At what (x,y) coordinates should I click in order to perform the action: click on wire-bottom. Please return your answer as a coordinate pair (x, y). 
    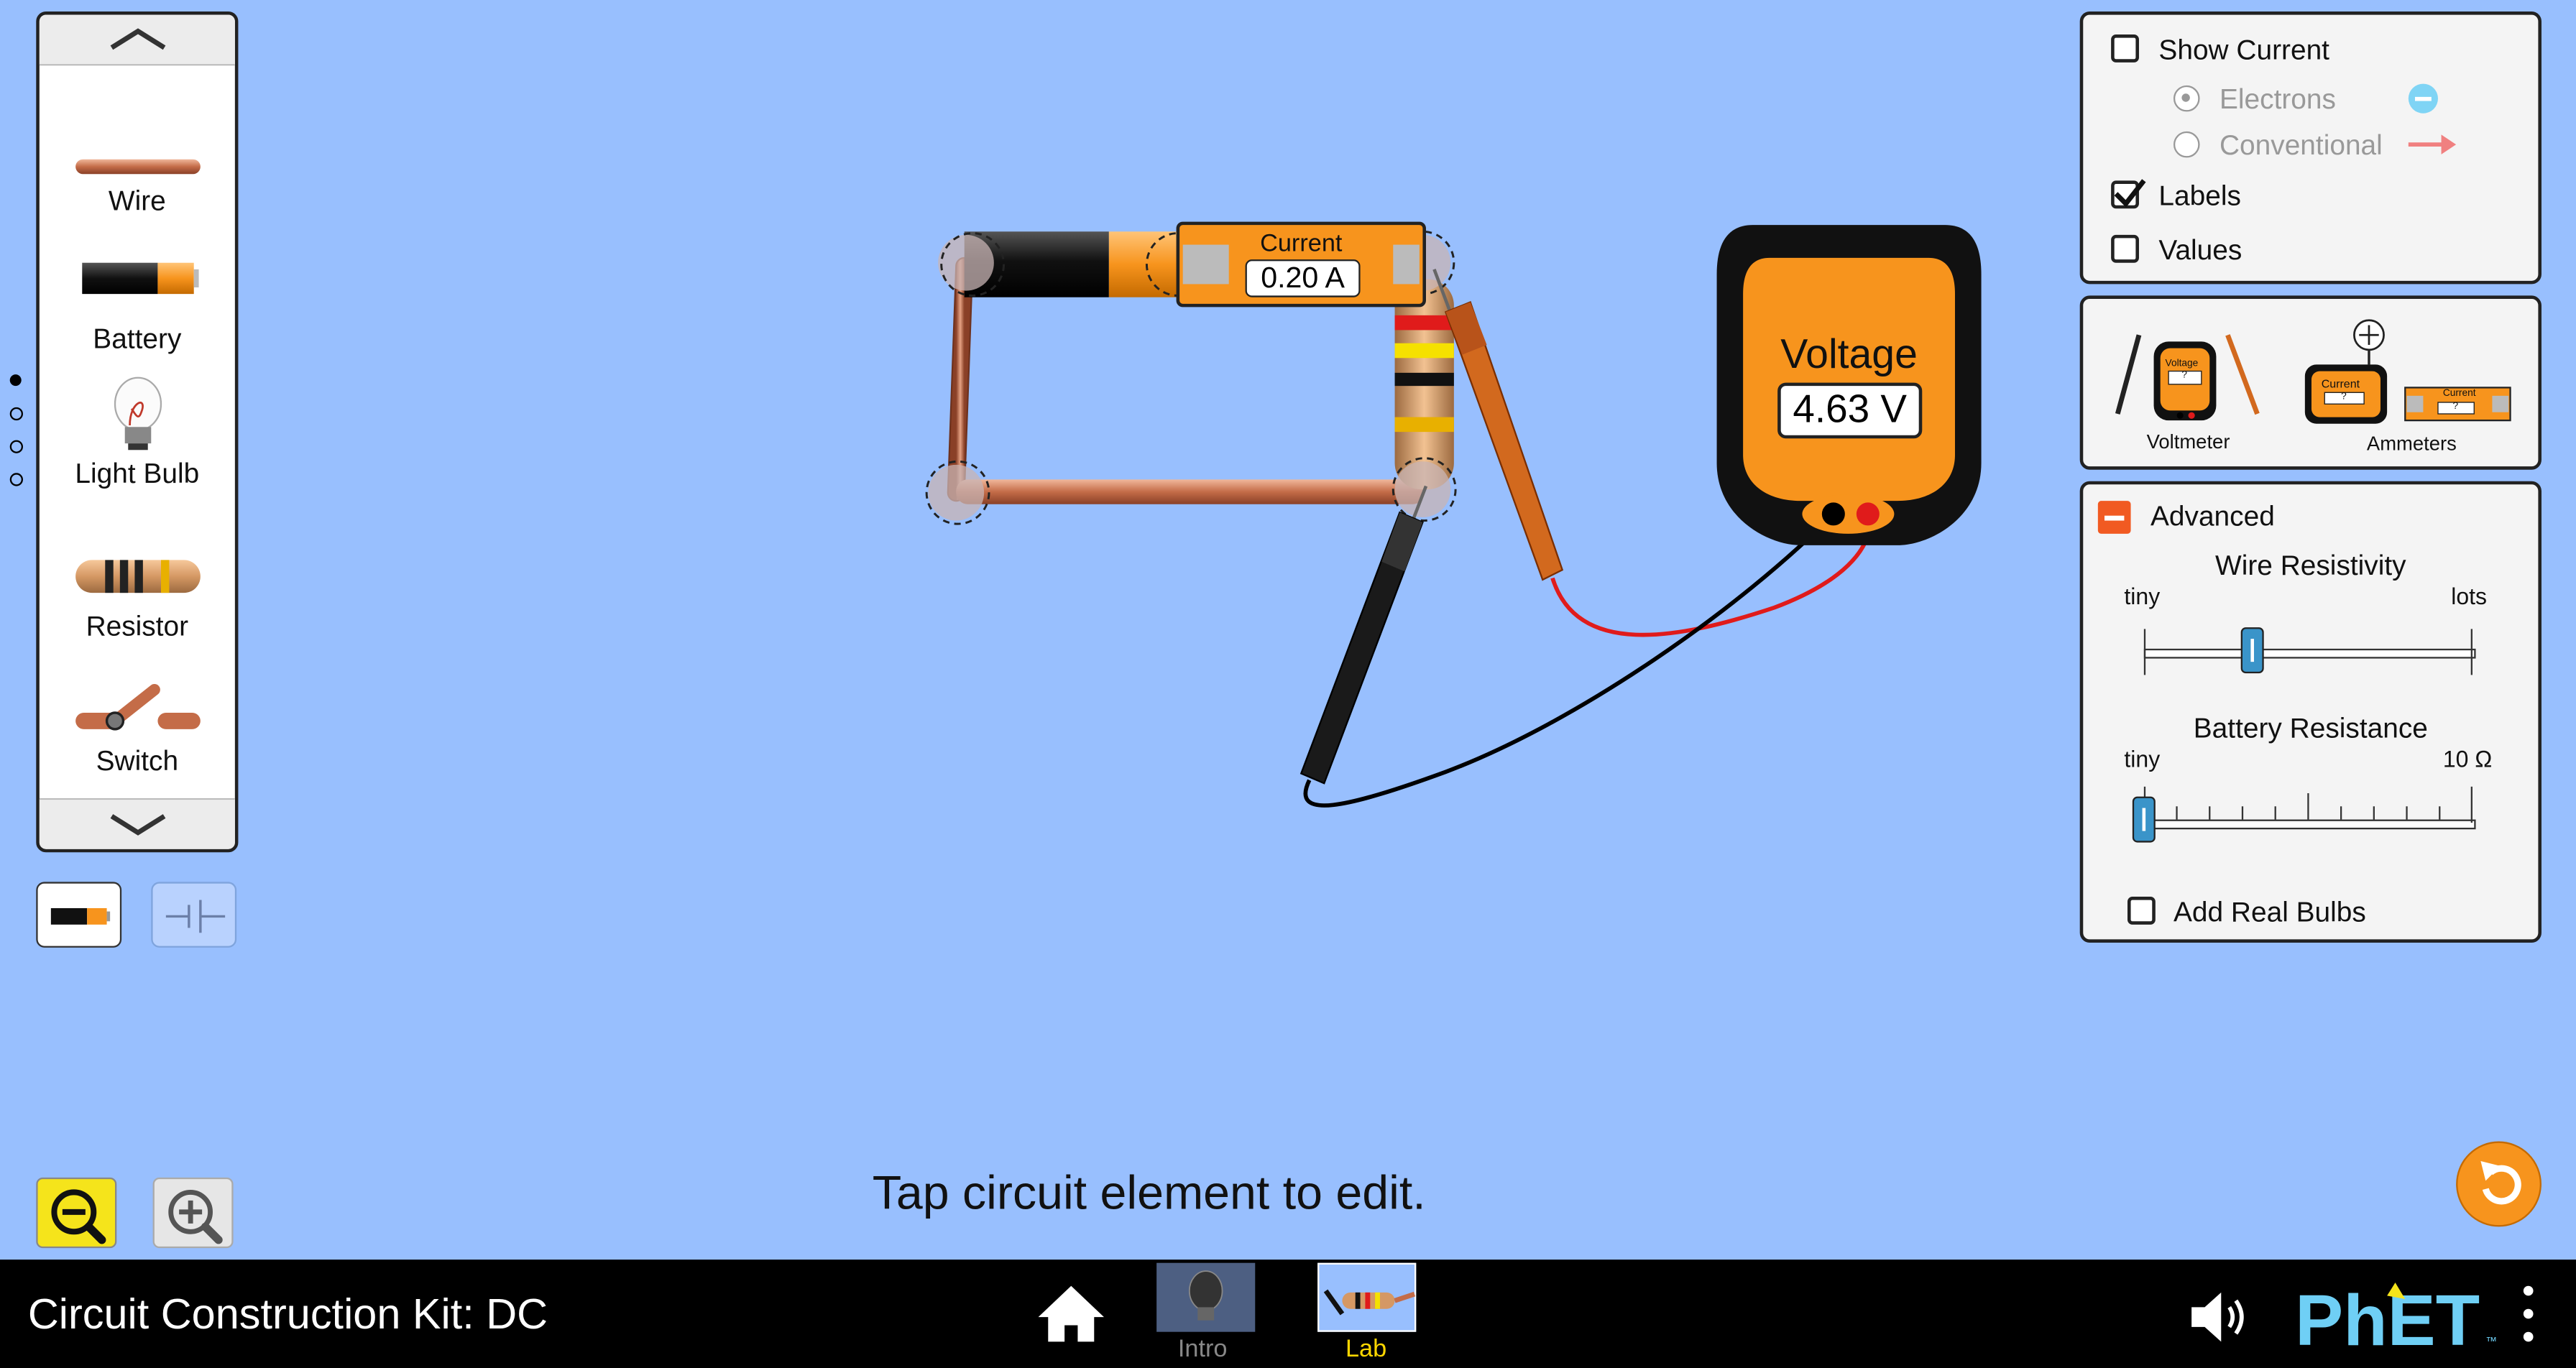
    Looking at the image, I should click on (1190, 491).